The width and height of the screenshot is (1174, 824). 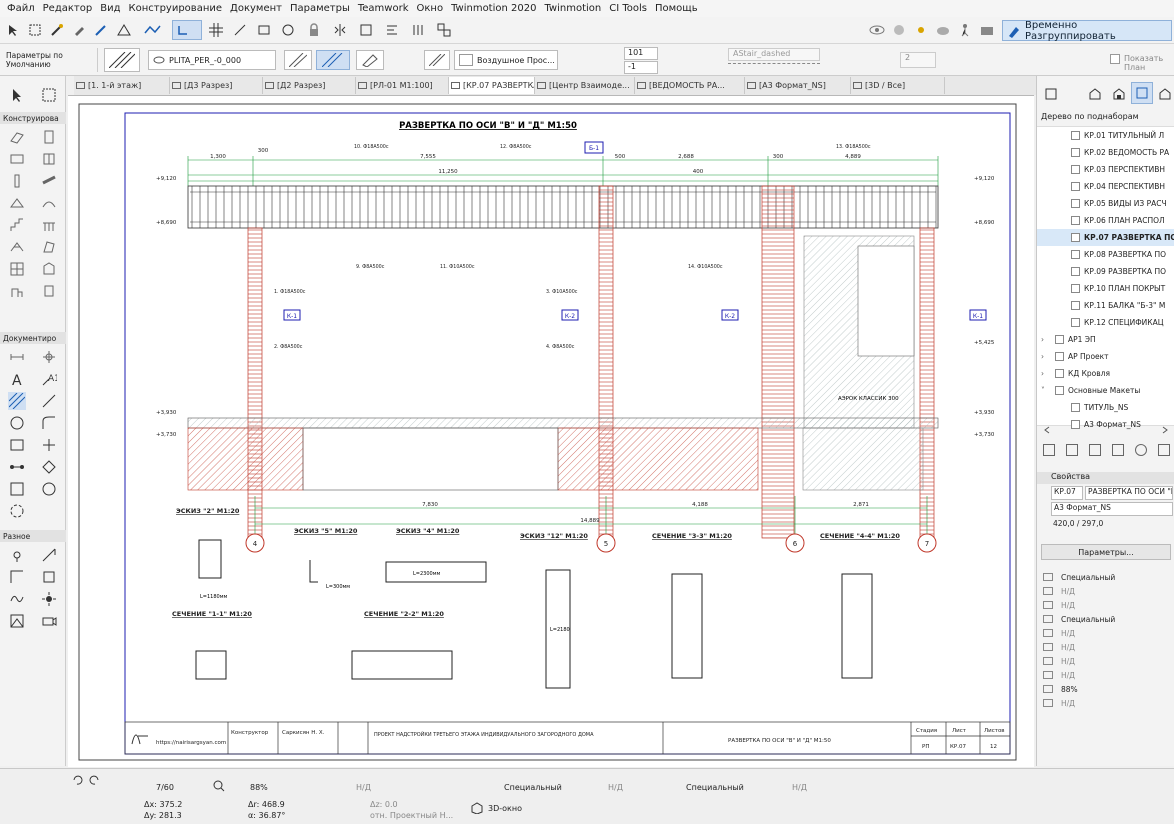 What do you see at coordinates (17, 137) in the screenshot?
I see `wall-tool-icon` at bounding box center [17, 137].